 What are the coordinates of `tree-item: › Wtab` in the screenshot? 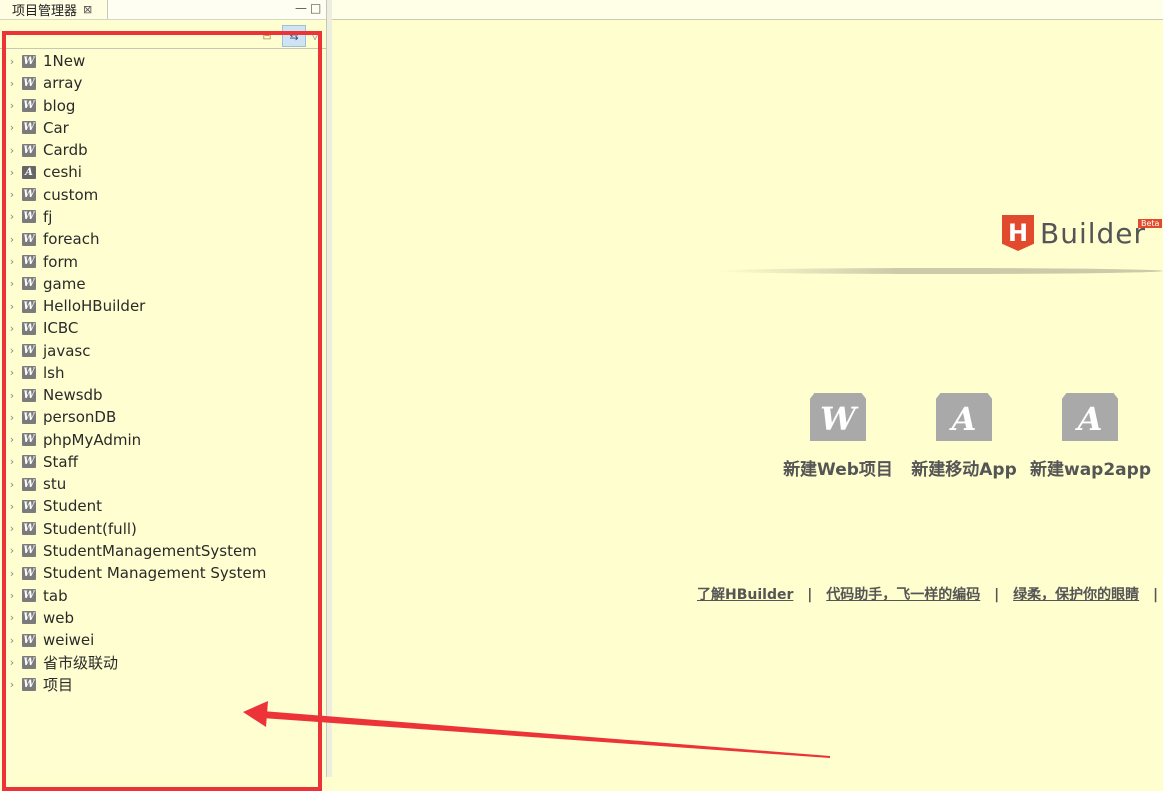 It's located at (160, 595).